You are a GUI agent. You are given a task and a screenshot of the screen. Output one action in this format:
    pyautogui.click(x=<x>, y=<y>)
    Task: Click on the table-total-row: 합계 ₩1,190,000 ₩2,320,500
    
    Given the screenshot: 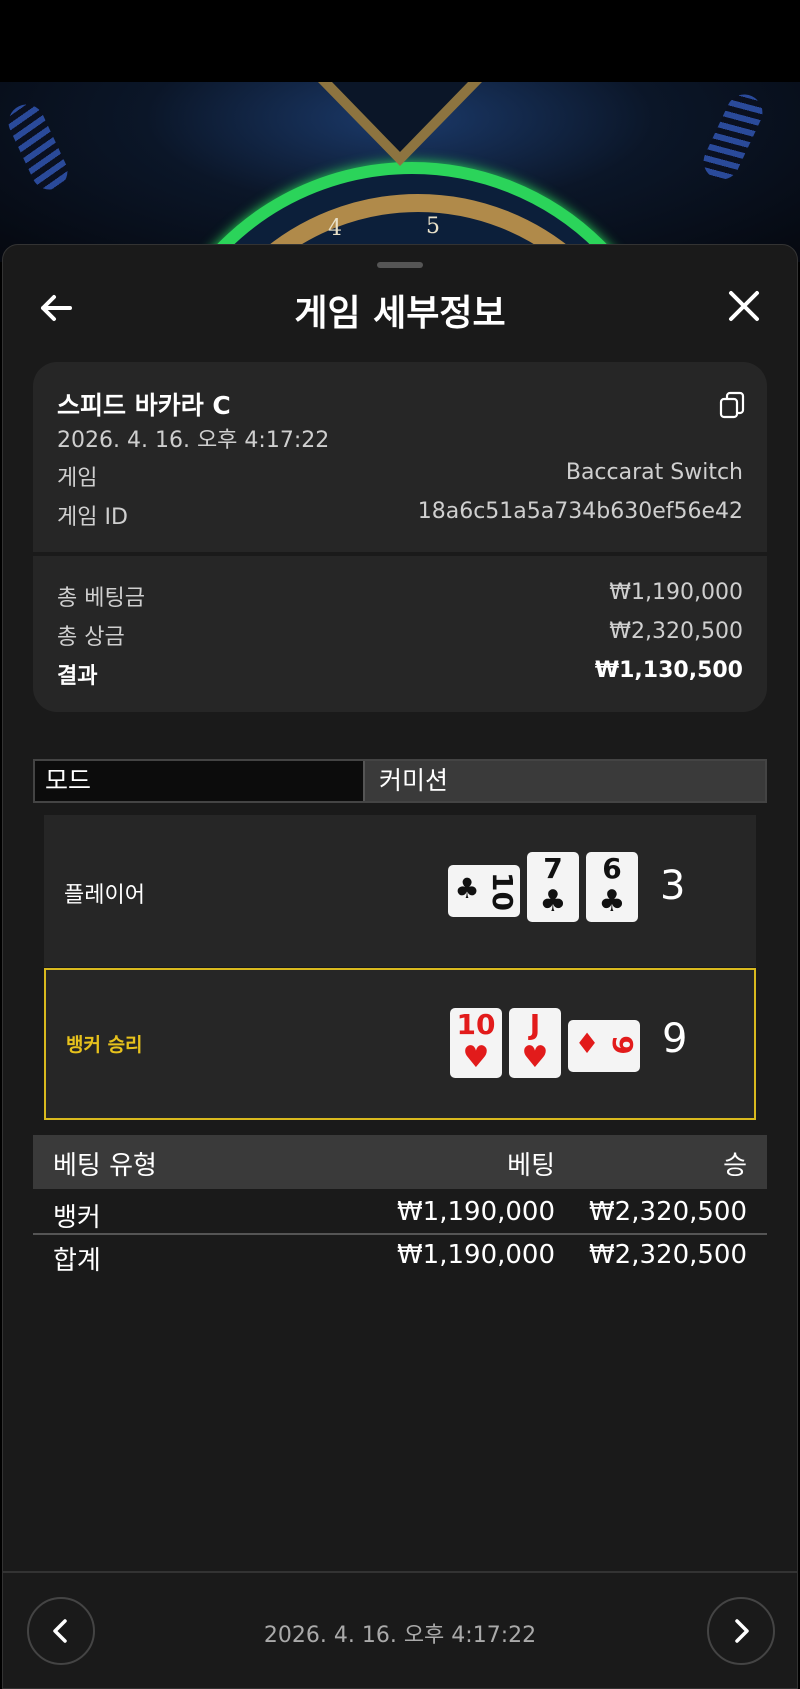 What is the action you would take?
    pyautogui.click(x=400, y=1254)
    